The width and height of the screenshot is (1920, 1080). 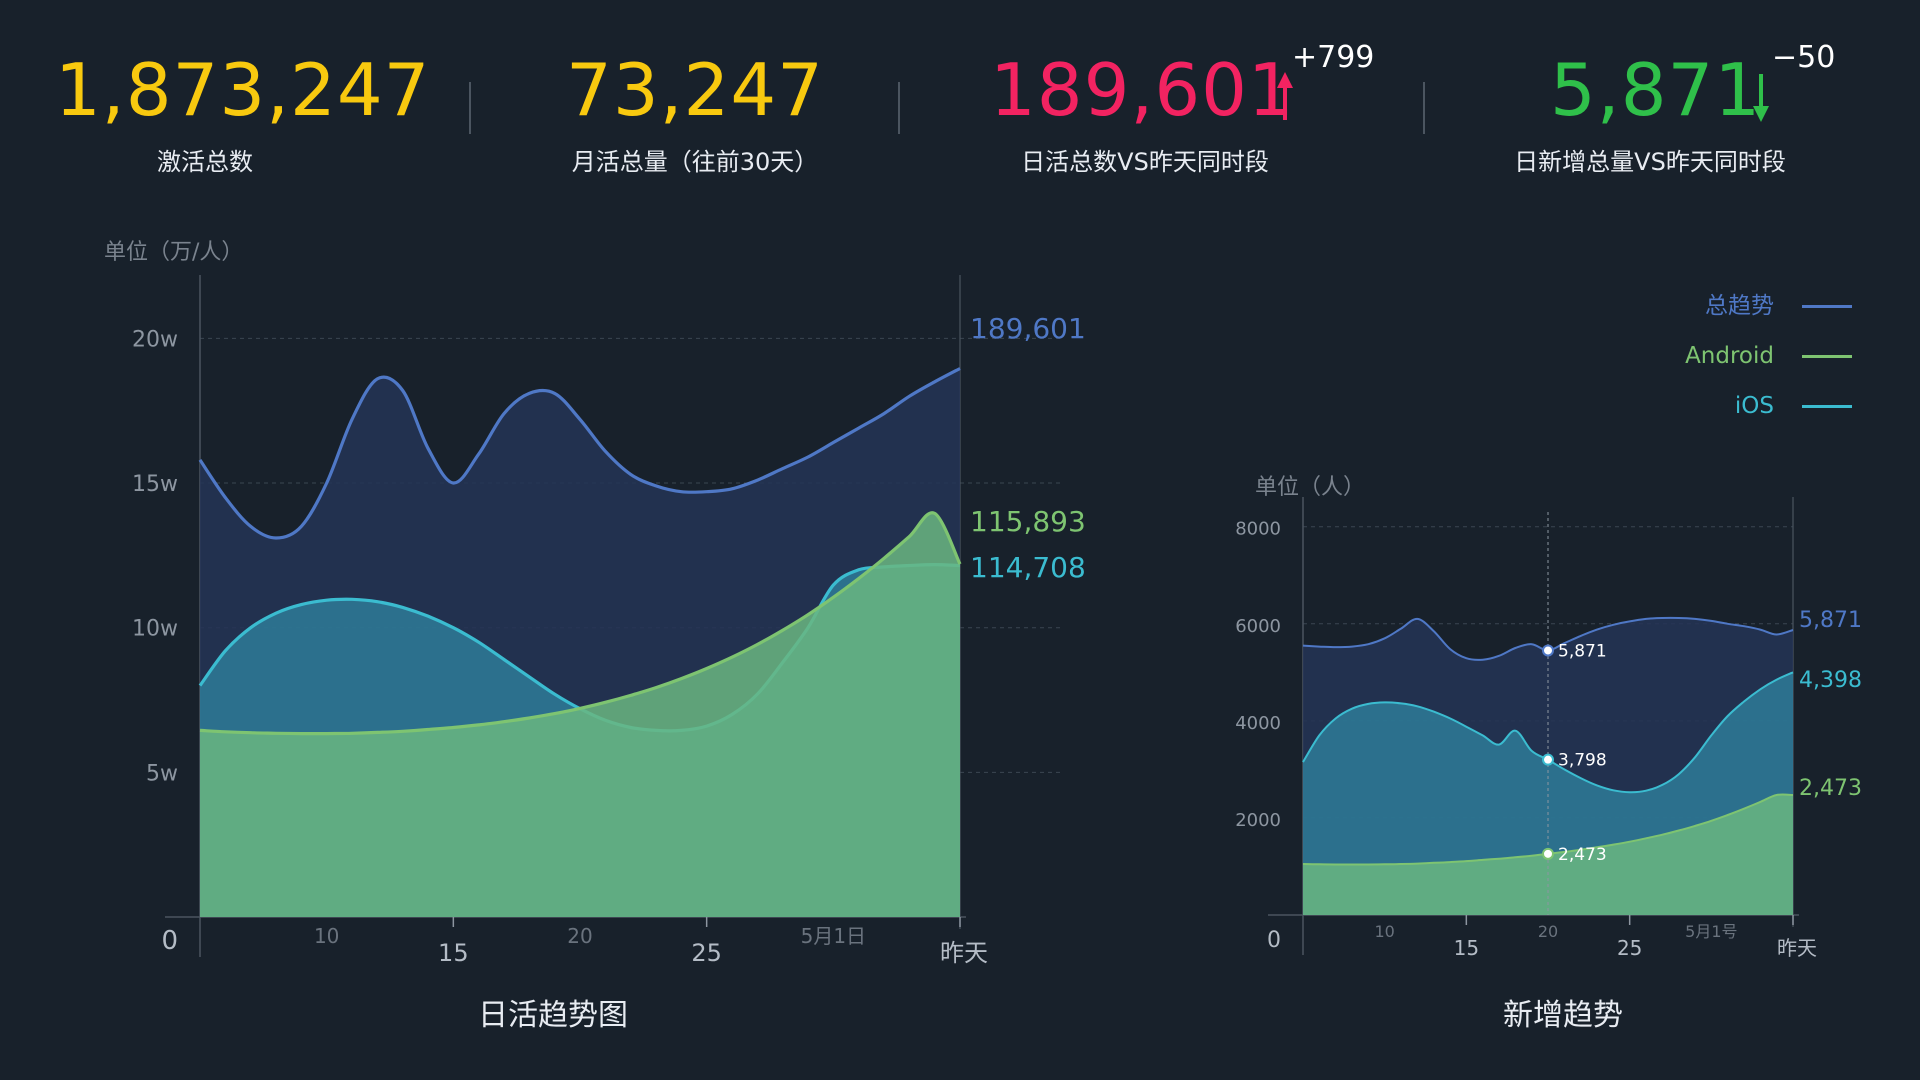 What do you see at coordinates (1711, 931) in the screenshot?
I see `x-tick-label: 5月1号` at bounding box center [1711, 931].